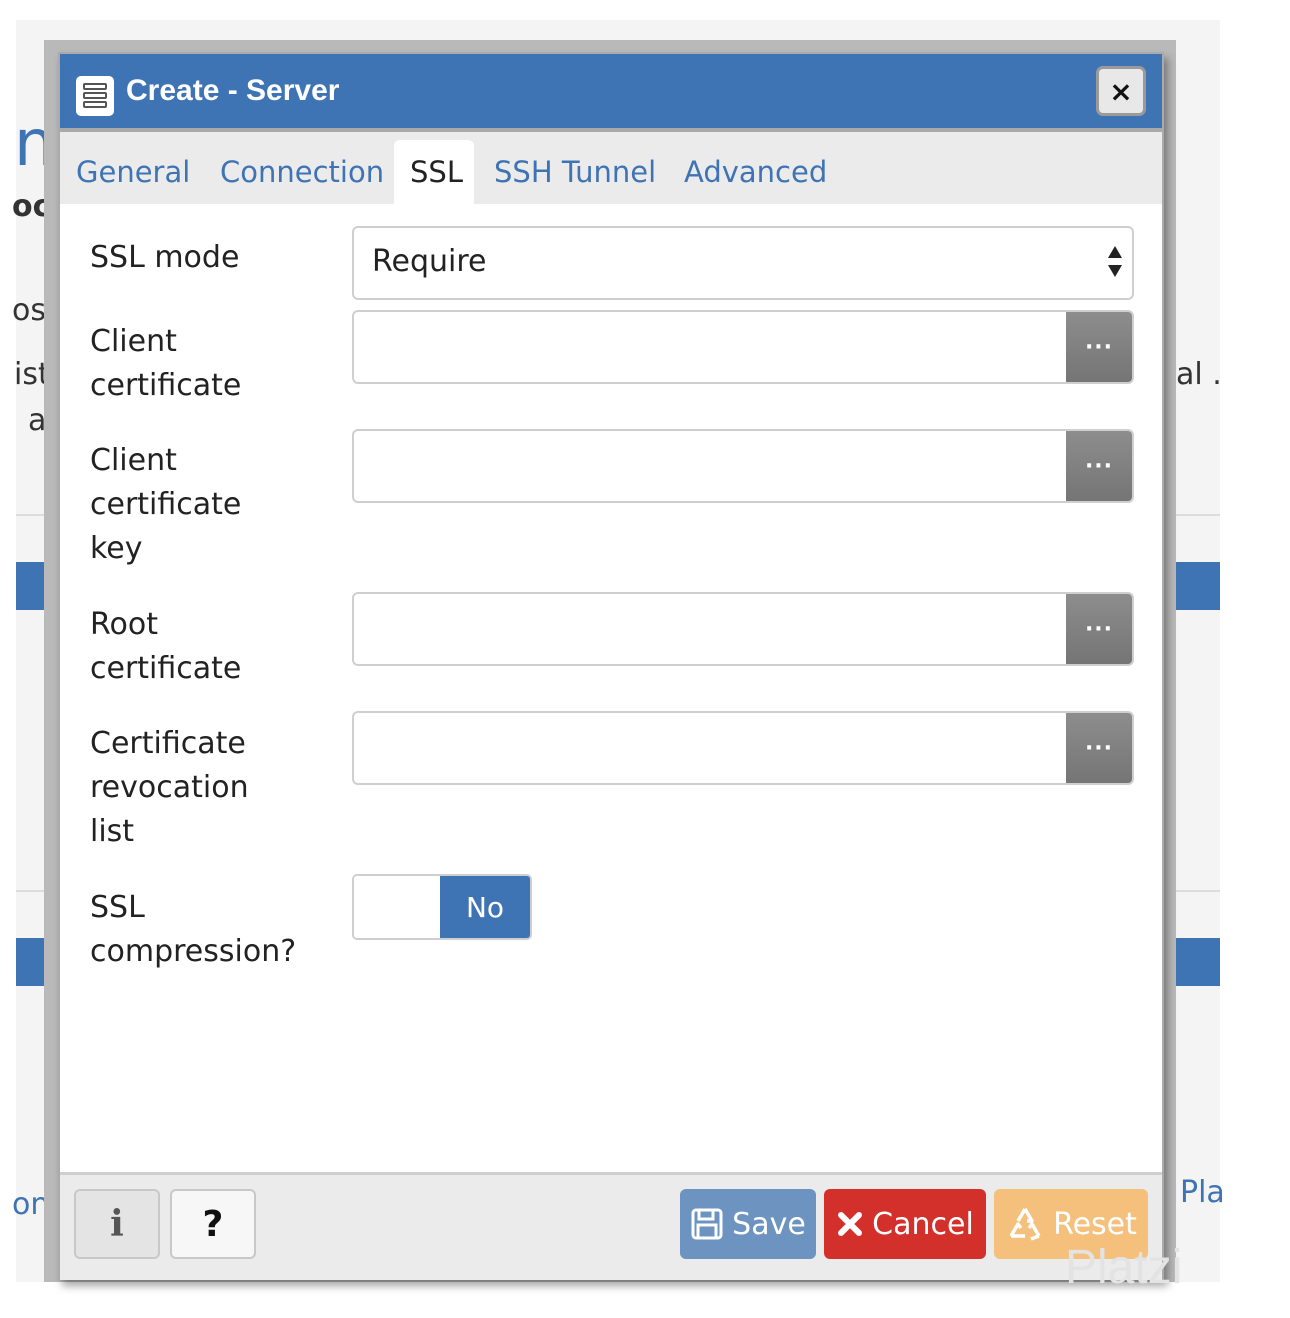  I want to click on background-text: Pla, so click(1202, 1192).